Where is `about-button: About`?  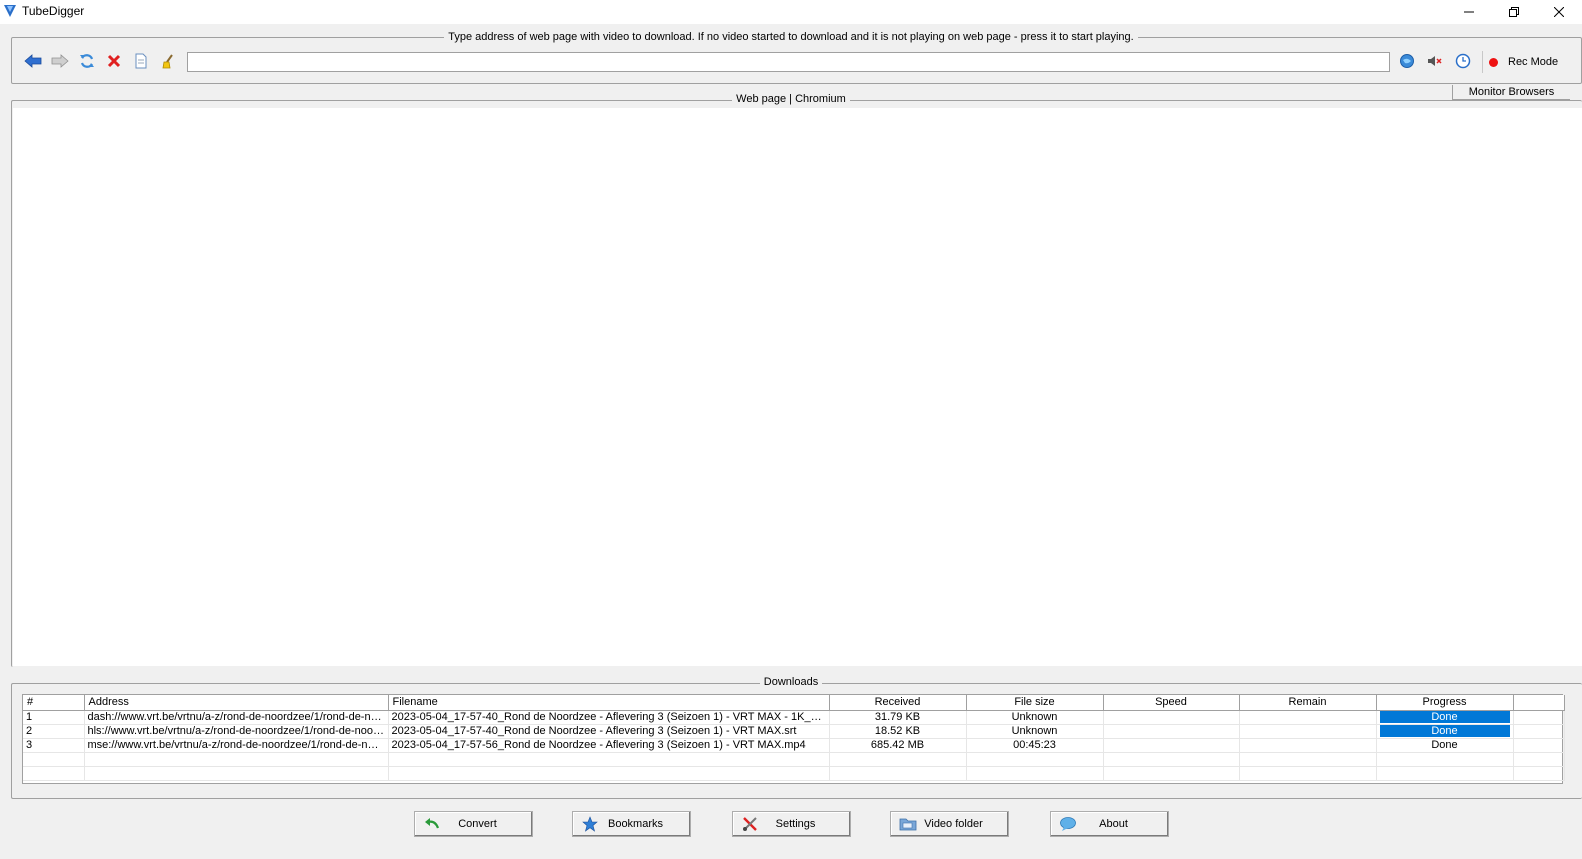
about-button: About is located at coordinates (1109, 824).